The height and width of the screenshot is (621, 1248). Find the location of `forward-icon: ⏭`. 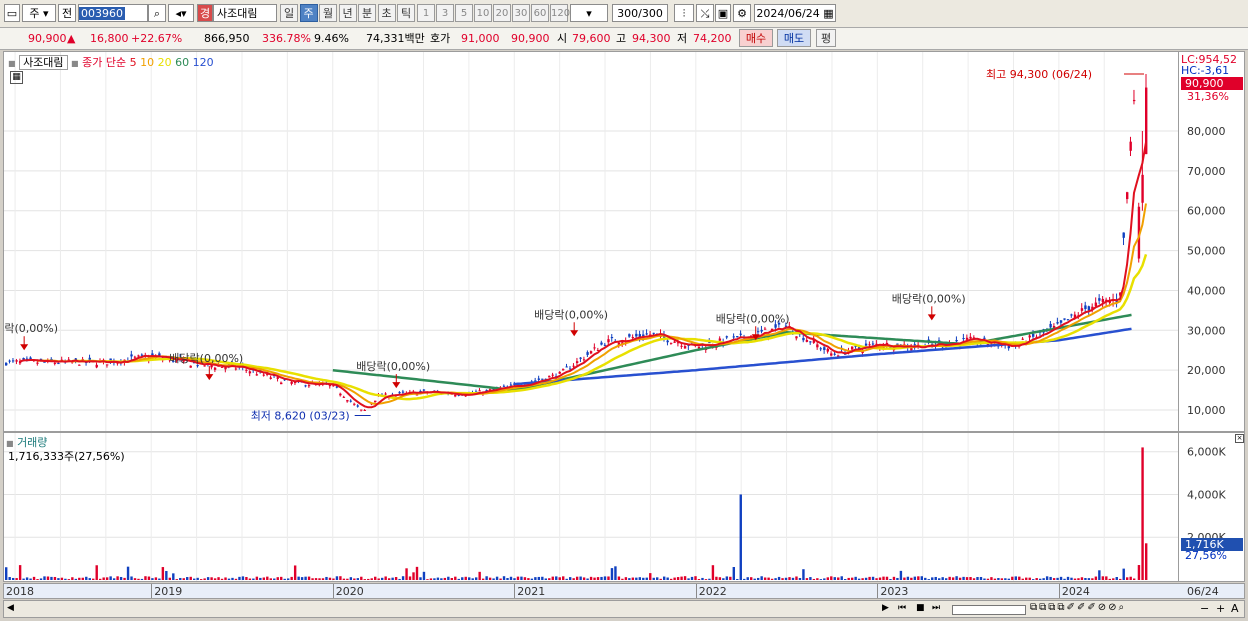

forward-icon: ⏭ is located at coordinates (936, 608).